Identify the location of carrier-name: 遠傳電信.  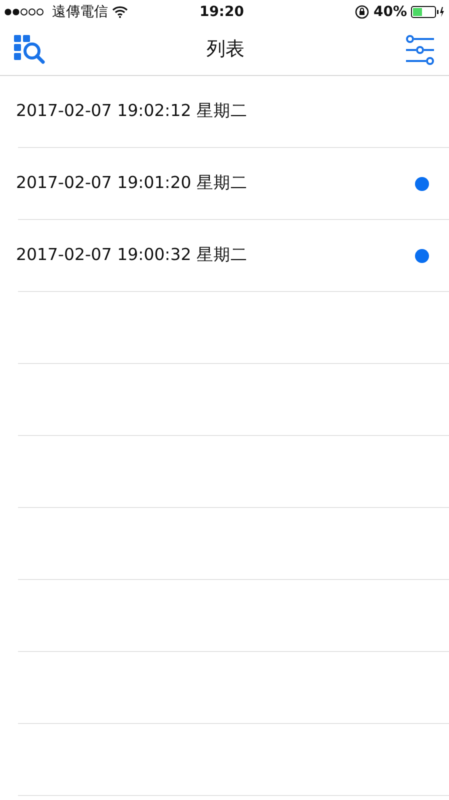
(80, 12).